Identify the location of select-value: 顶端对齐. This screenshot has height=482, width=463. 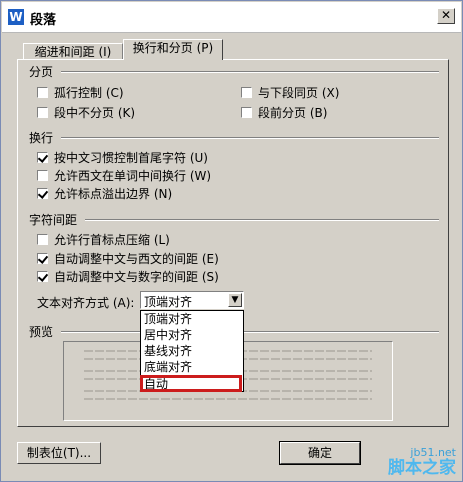
(168, 302).